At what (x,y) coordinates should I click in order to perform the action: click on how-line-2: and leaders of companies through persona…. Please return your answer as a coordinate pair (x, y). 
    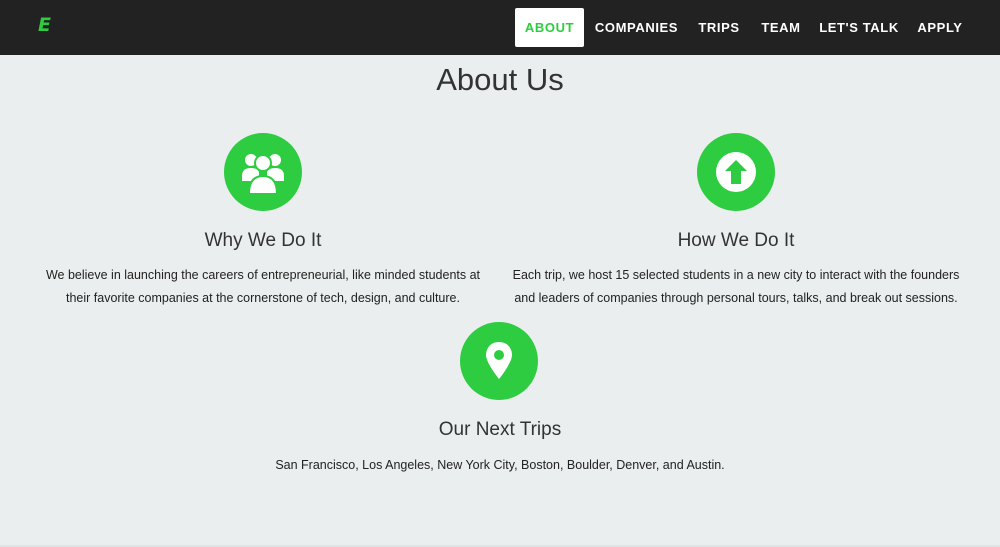
    Looking at the image, I should click on (736, 298).